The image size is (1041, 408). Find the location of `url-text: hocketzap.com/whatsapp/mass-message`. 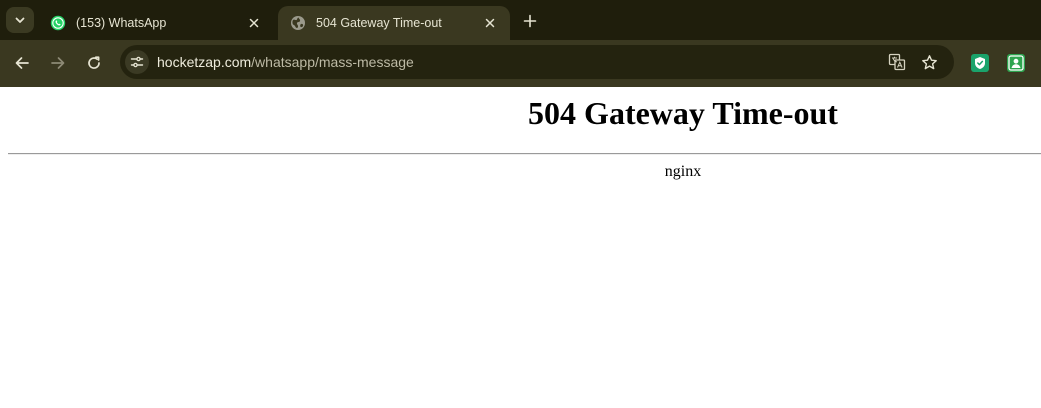

url-text: hocketzap.com/whatsapp/mass-message is located at coordinates (285, 62).